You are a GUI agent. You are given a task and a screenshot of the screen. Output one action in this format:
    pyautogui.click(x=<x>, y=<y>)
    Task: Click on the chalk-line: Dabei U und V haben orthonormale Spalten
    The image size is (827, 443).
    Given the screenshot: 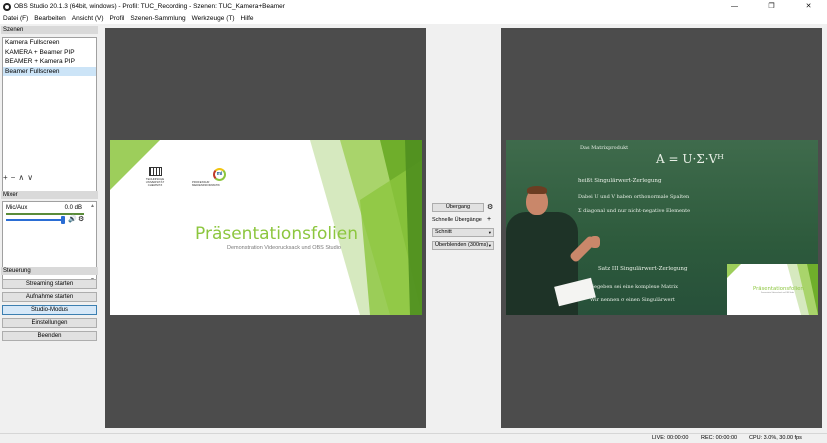 What is the action you would take?
    pyautogui.click(x=634, y=197)
    